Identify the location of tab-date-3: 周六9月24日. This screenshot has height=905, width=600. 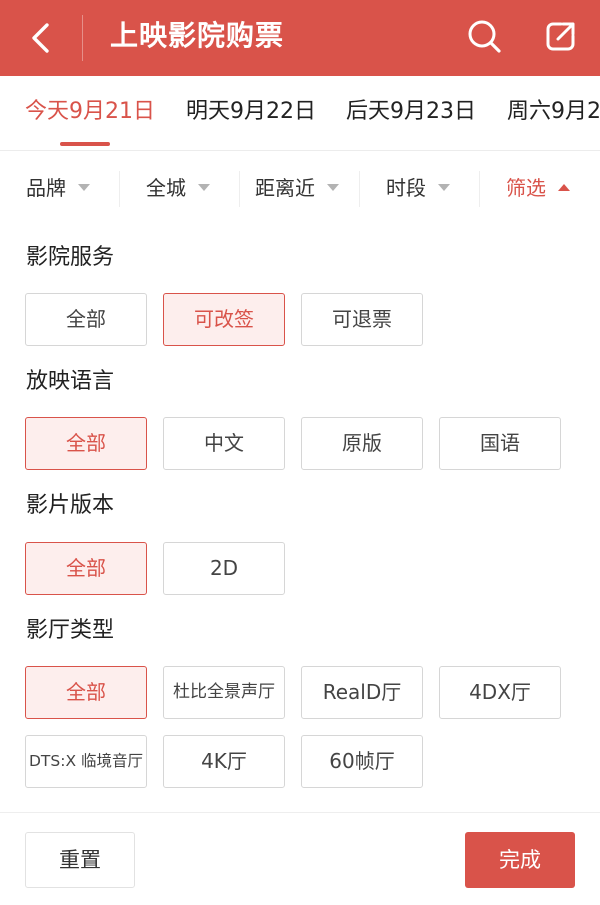
(553, 112).